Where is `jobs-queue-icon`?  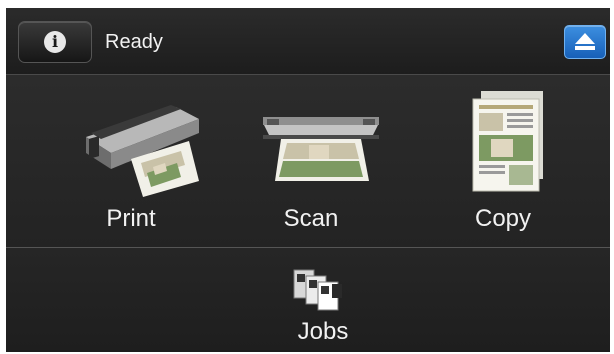
jobs-queue-icon is located at coordinates (317, 290).